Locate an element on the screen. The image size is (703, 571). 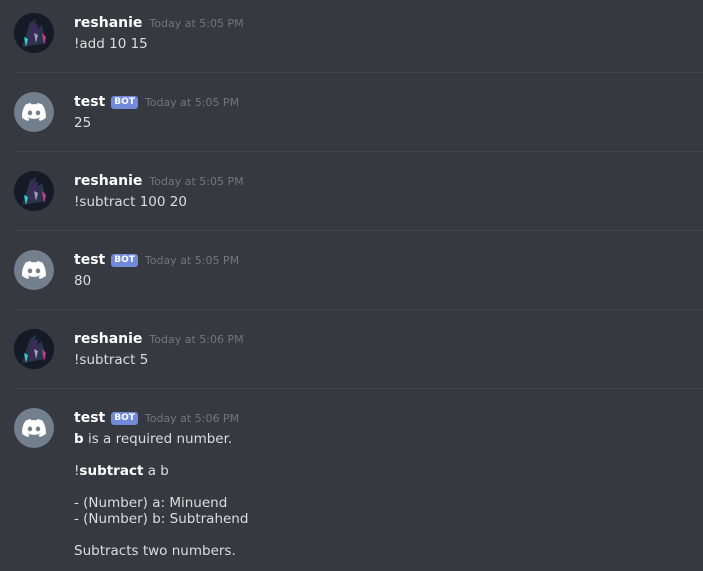
message-content: 80 is located at coordinates (83, 281).